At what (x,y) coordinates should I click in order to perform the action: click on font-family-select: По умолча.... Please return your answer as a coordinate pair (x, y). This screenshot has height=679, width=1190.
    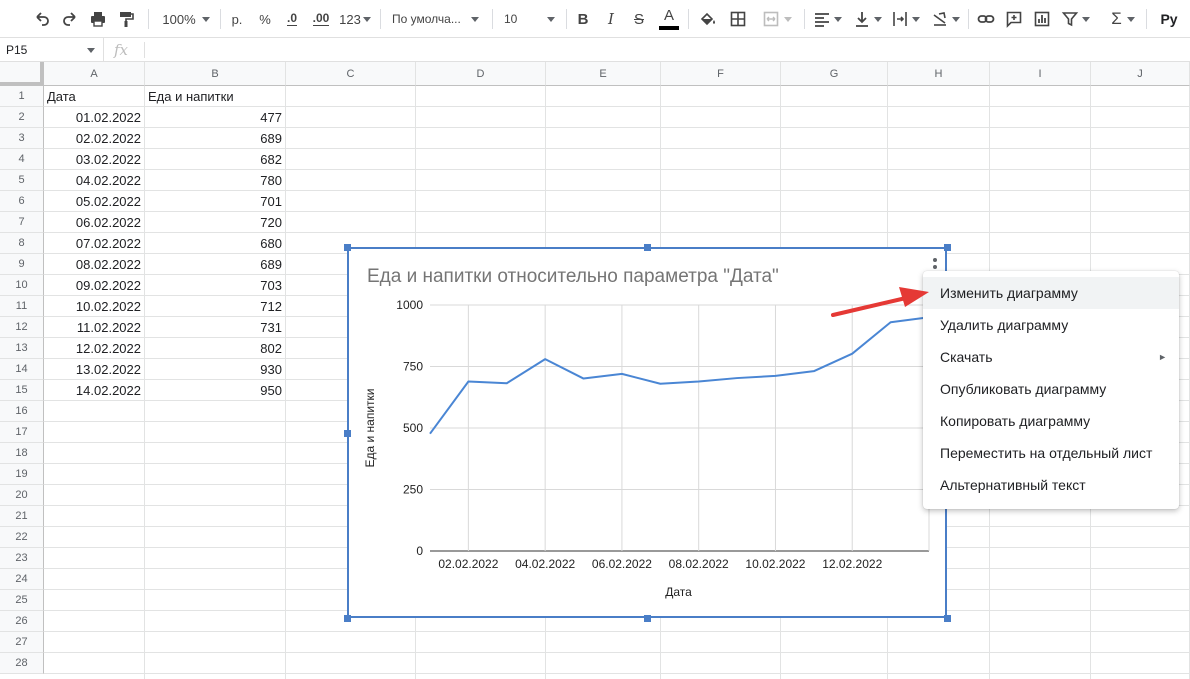
    Looking at the image, I should click on (438, 19).